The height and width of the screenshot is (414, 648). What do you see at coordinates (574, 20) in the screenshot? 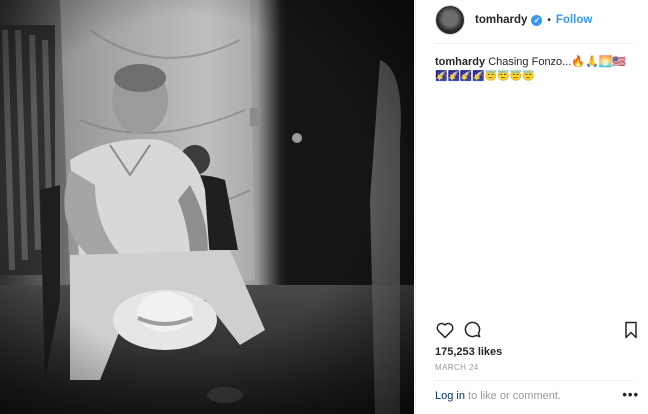
I see `follow-button: Follow` at bounding box center [574, 20].